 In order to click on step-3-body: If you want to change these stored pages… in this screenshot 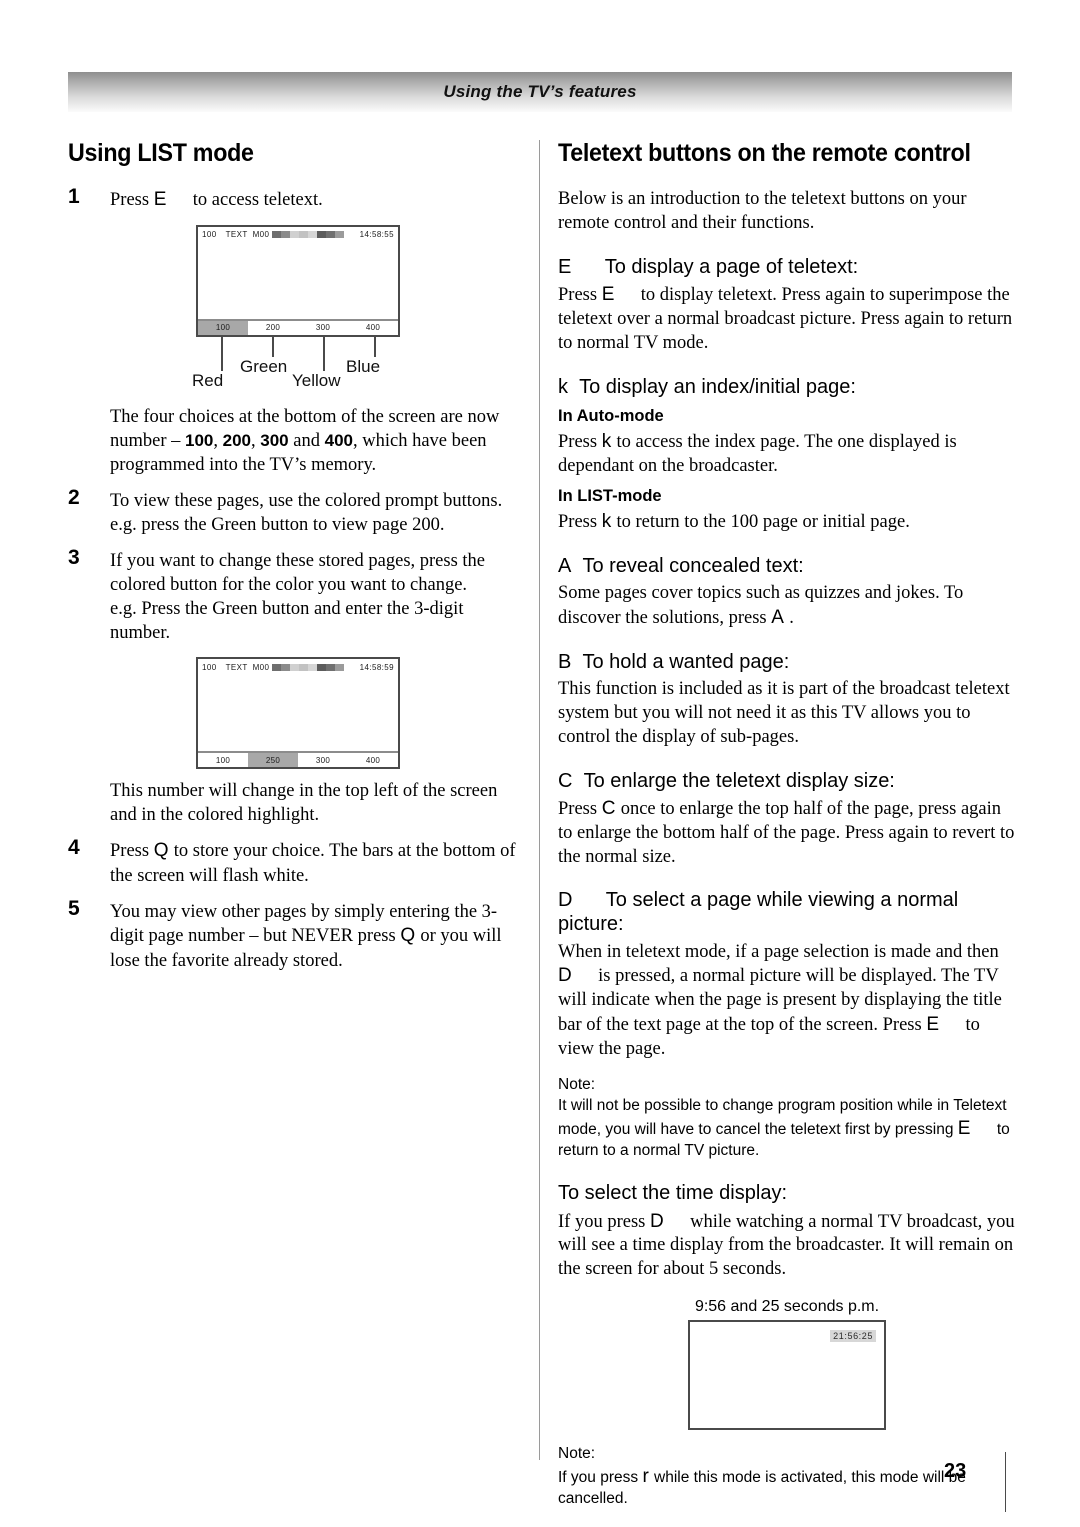, I will do `click(319, 597)`.